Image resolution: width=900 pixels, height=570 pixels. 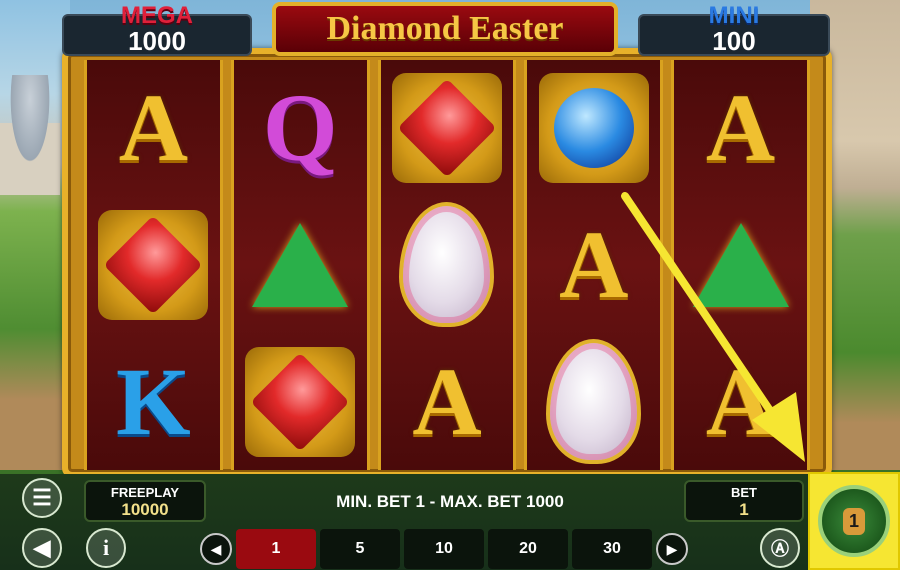 I want to click on reel-4: A, so click(x=594, y=265).